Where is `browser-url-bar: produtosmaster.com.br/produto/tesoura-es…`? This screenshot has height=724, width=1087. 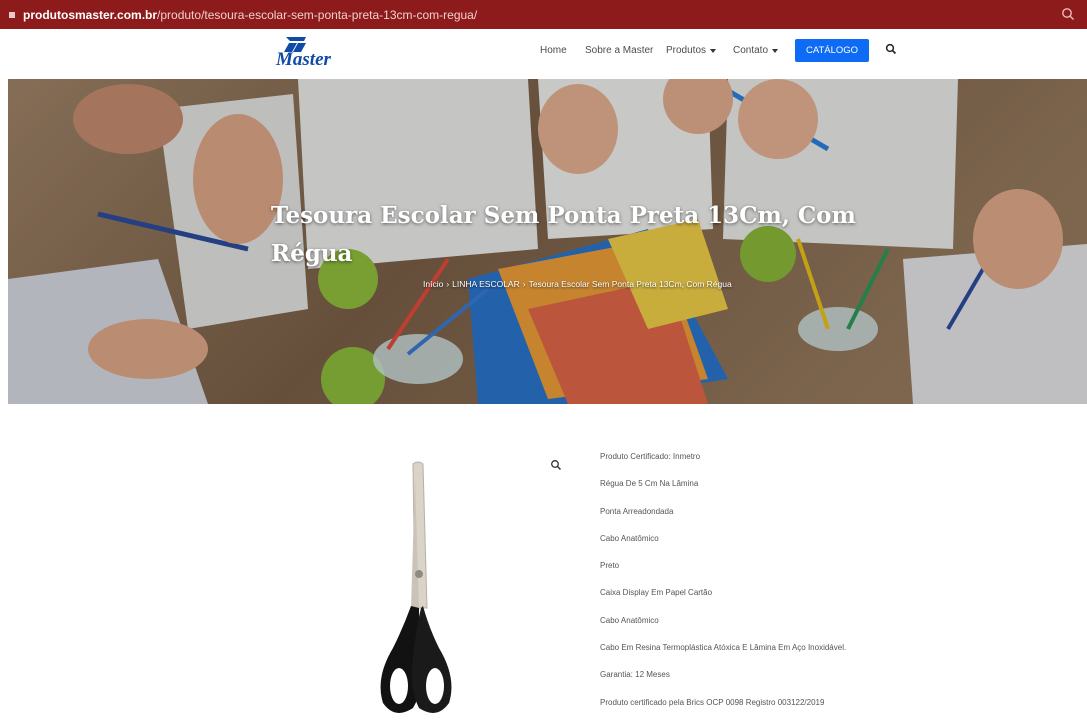
browser-url-bar: produtosmaster.com.br/produto/tesoura-es… is located at coordinates (543, 14).